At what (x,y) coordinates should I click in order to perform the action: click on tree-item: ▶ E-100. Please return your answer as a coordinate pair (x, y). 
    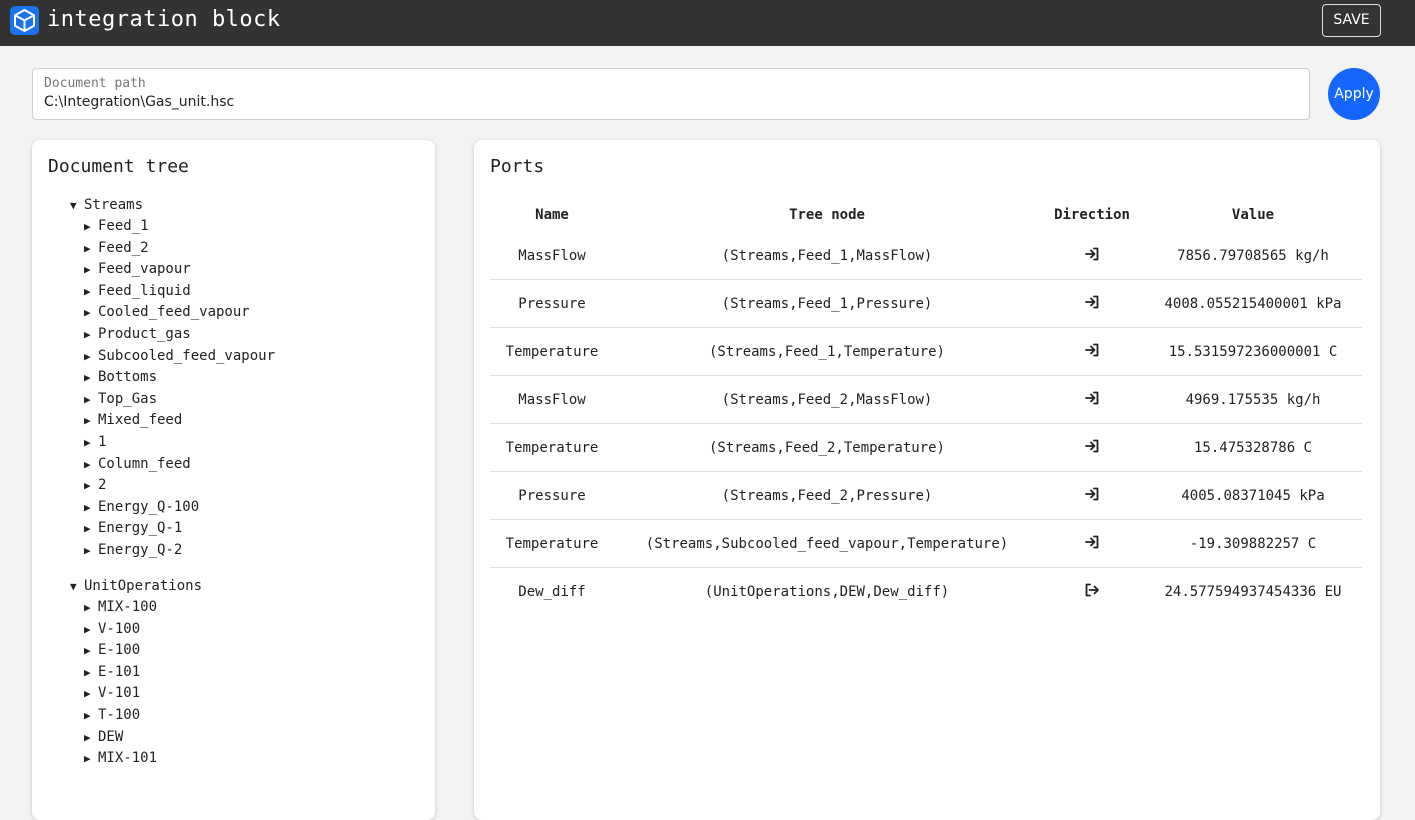
    Looking at the image, I should click on (143, 651).